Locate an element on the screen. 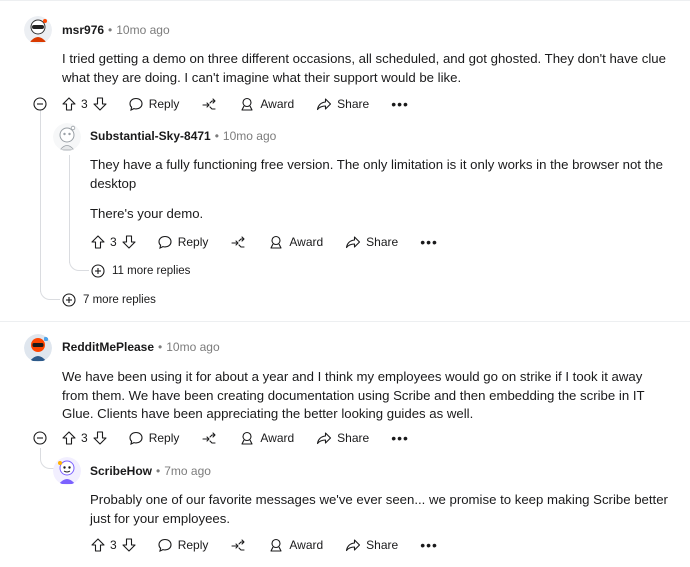 This screenshot has height=567, width=690. comment-meta: Substantial-Sky-8471 • 10mo ago is located at coordinates (183, 136).